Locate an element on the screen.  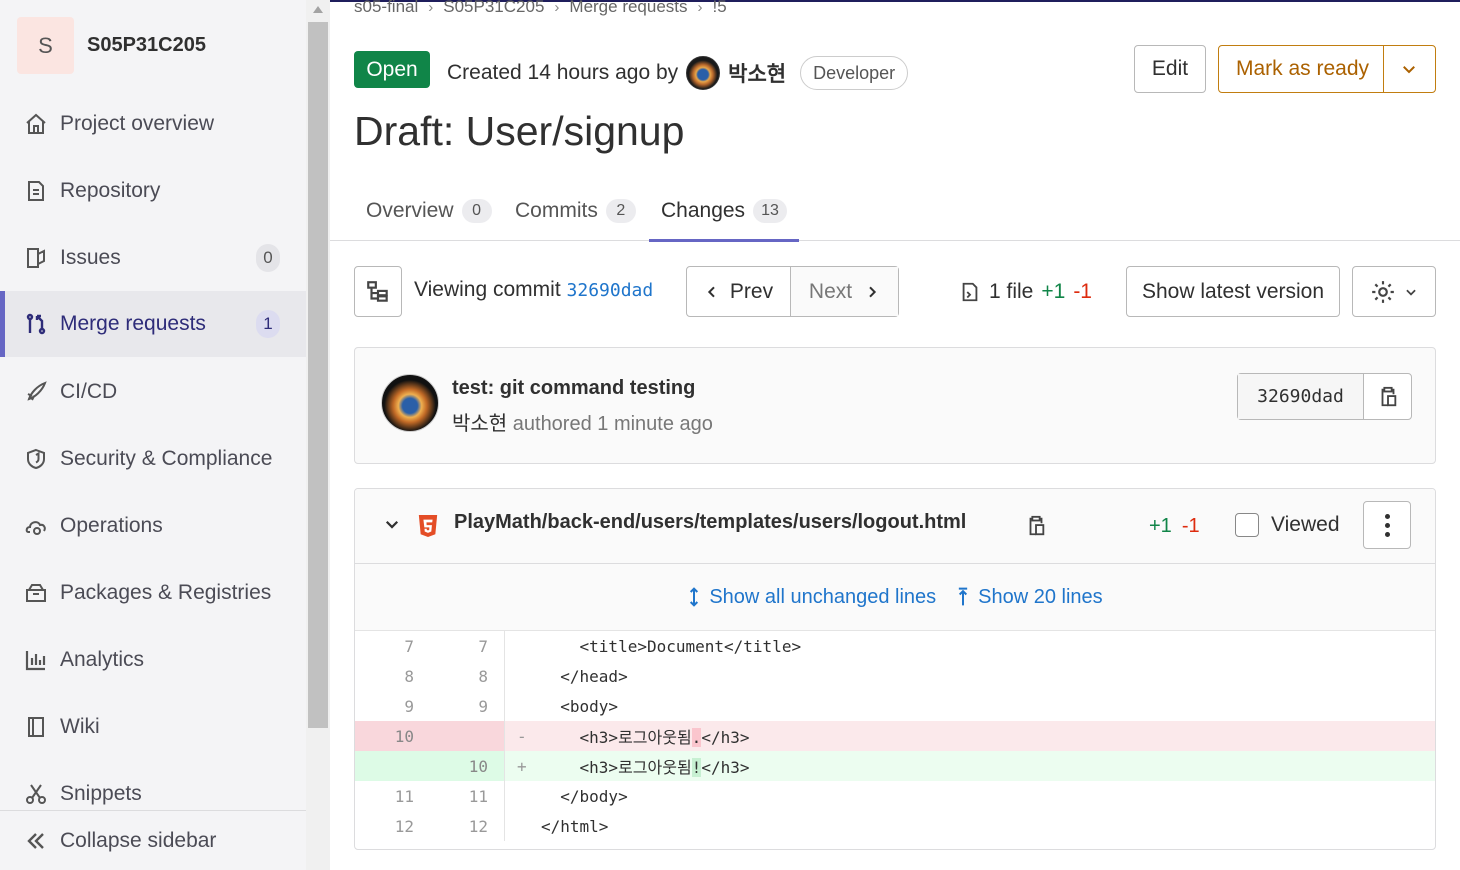
breadcrumb-item: s05-final is located at coordinates (386, 8).